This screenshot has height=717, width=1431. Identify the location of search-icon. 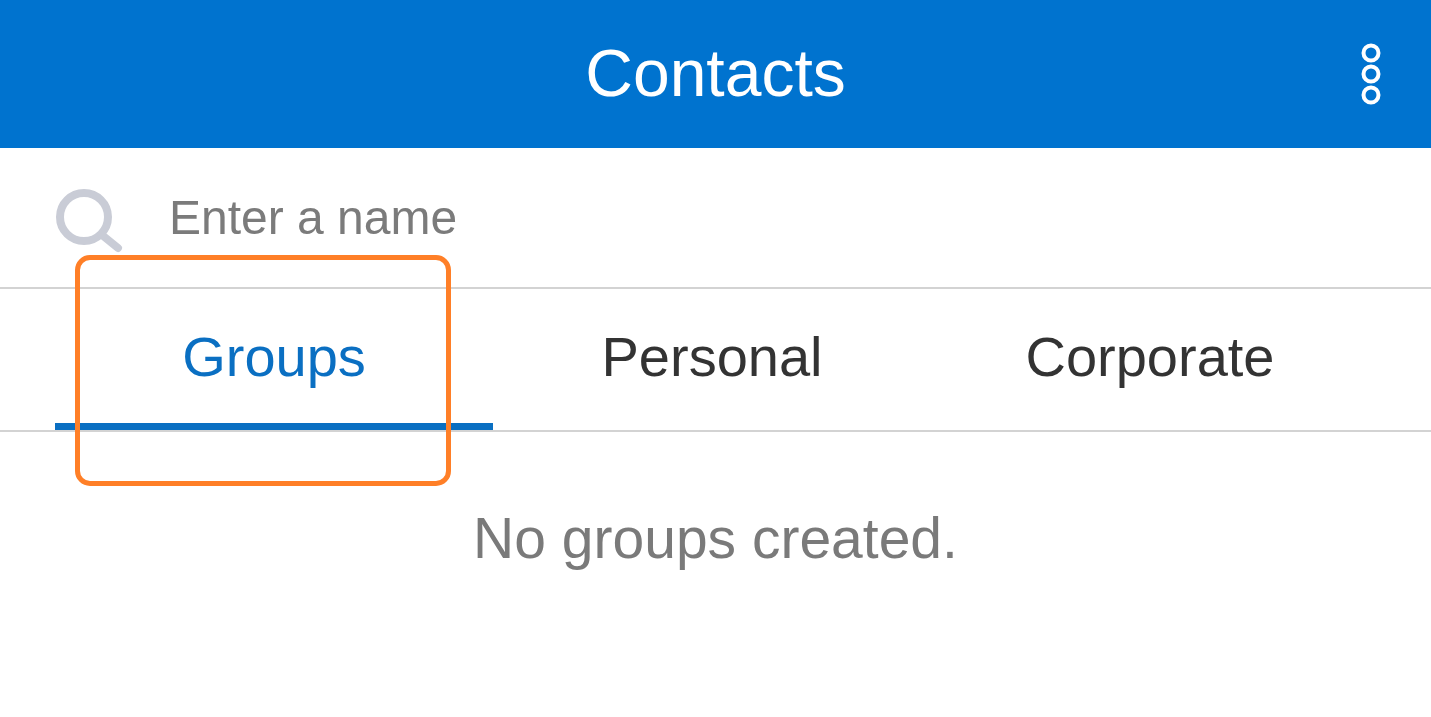
(89, 220).